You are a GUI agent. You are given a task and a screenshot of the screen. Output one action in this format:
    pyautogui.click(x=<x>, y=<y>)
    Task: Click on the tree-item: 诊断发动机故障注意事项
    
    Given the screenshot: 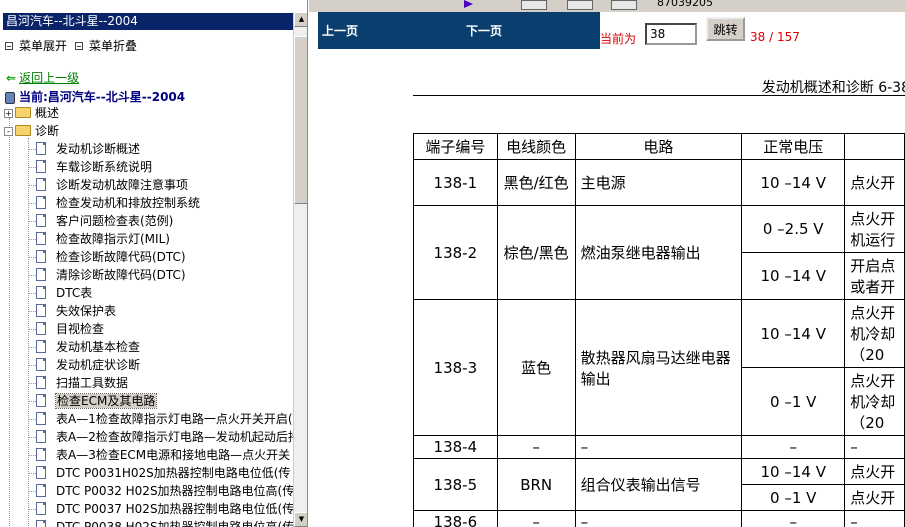 What is the action you would take?
    pyautogui.click(x=108, y=185)
    